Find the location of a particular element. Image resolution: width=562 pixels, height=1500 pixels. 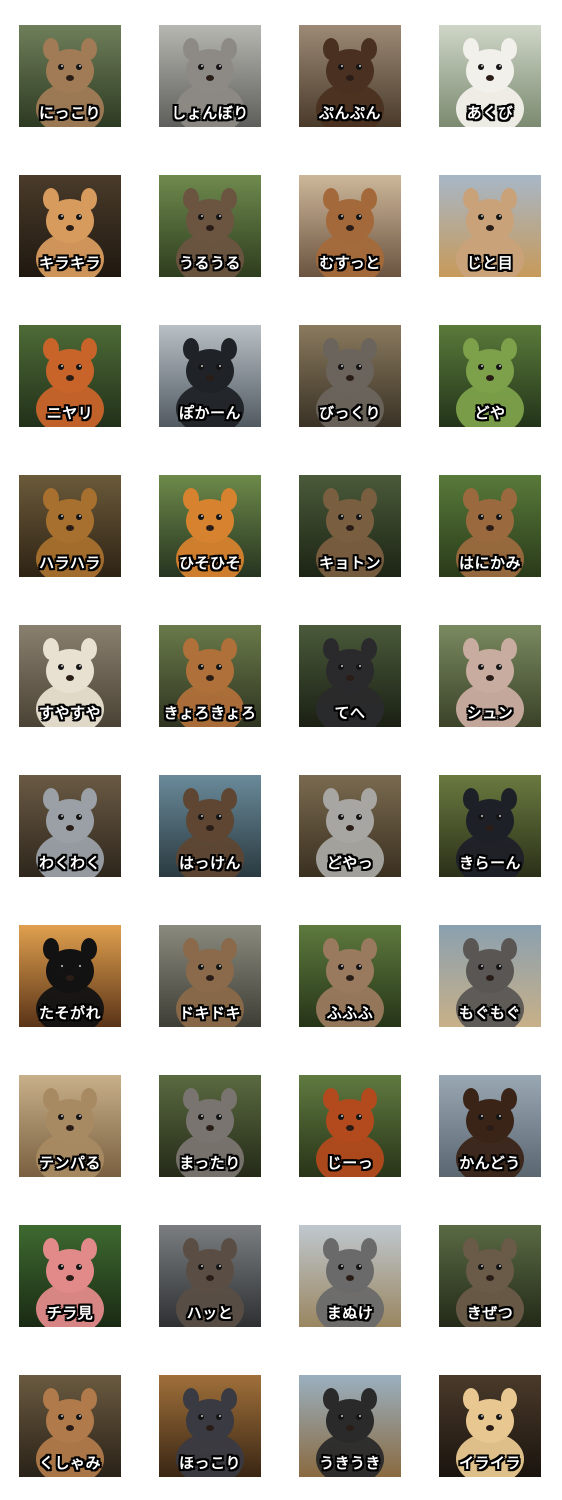

sticker-fox: ニヤリ is located at coordinates (70, 376).